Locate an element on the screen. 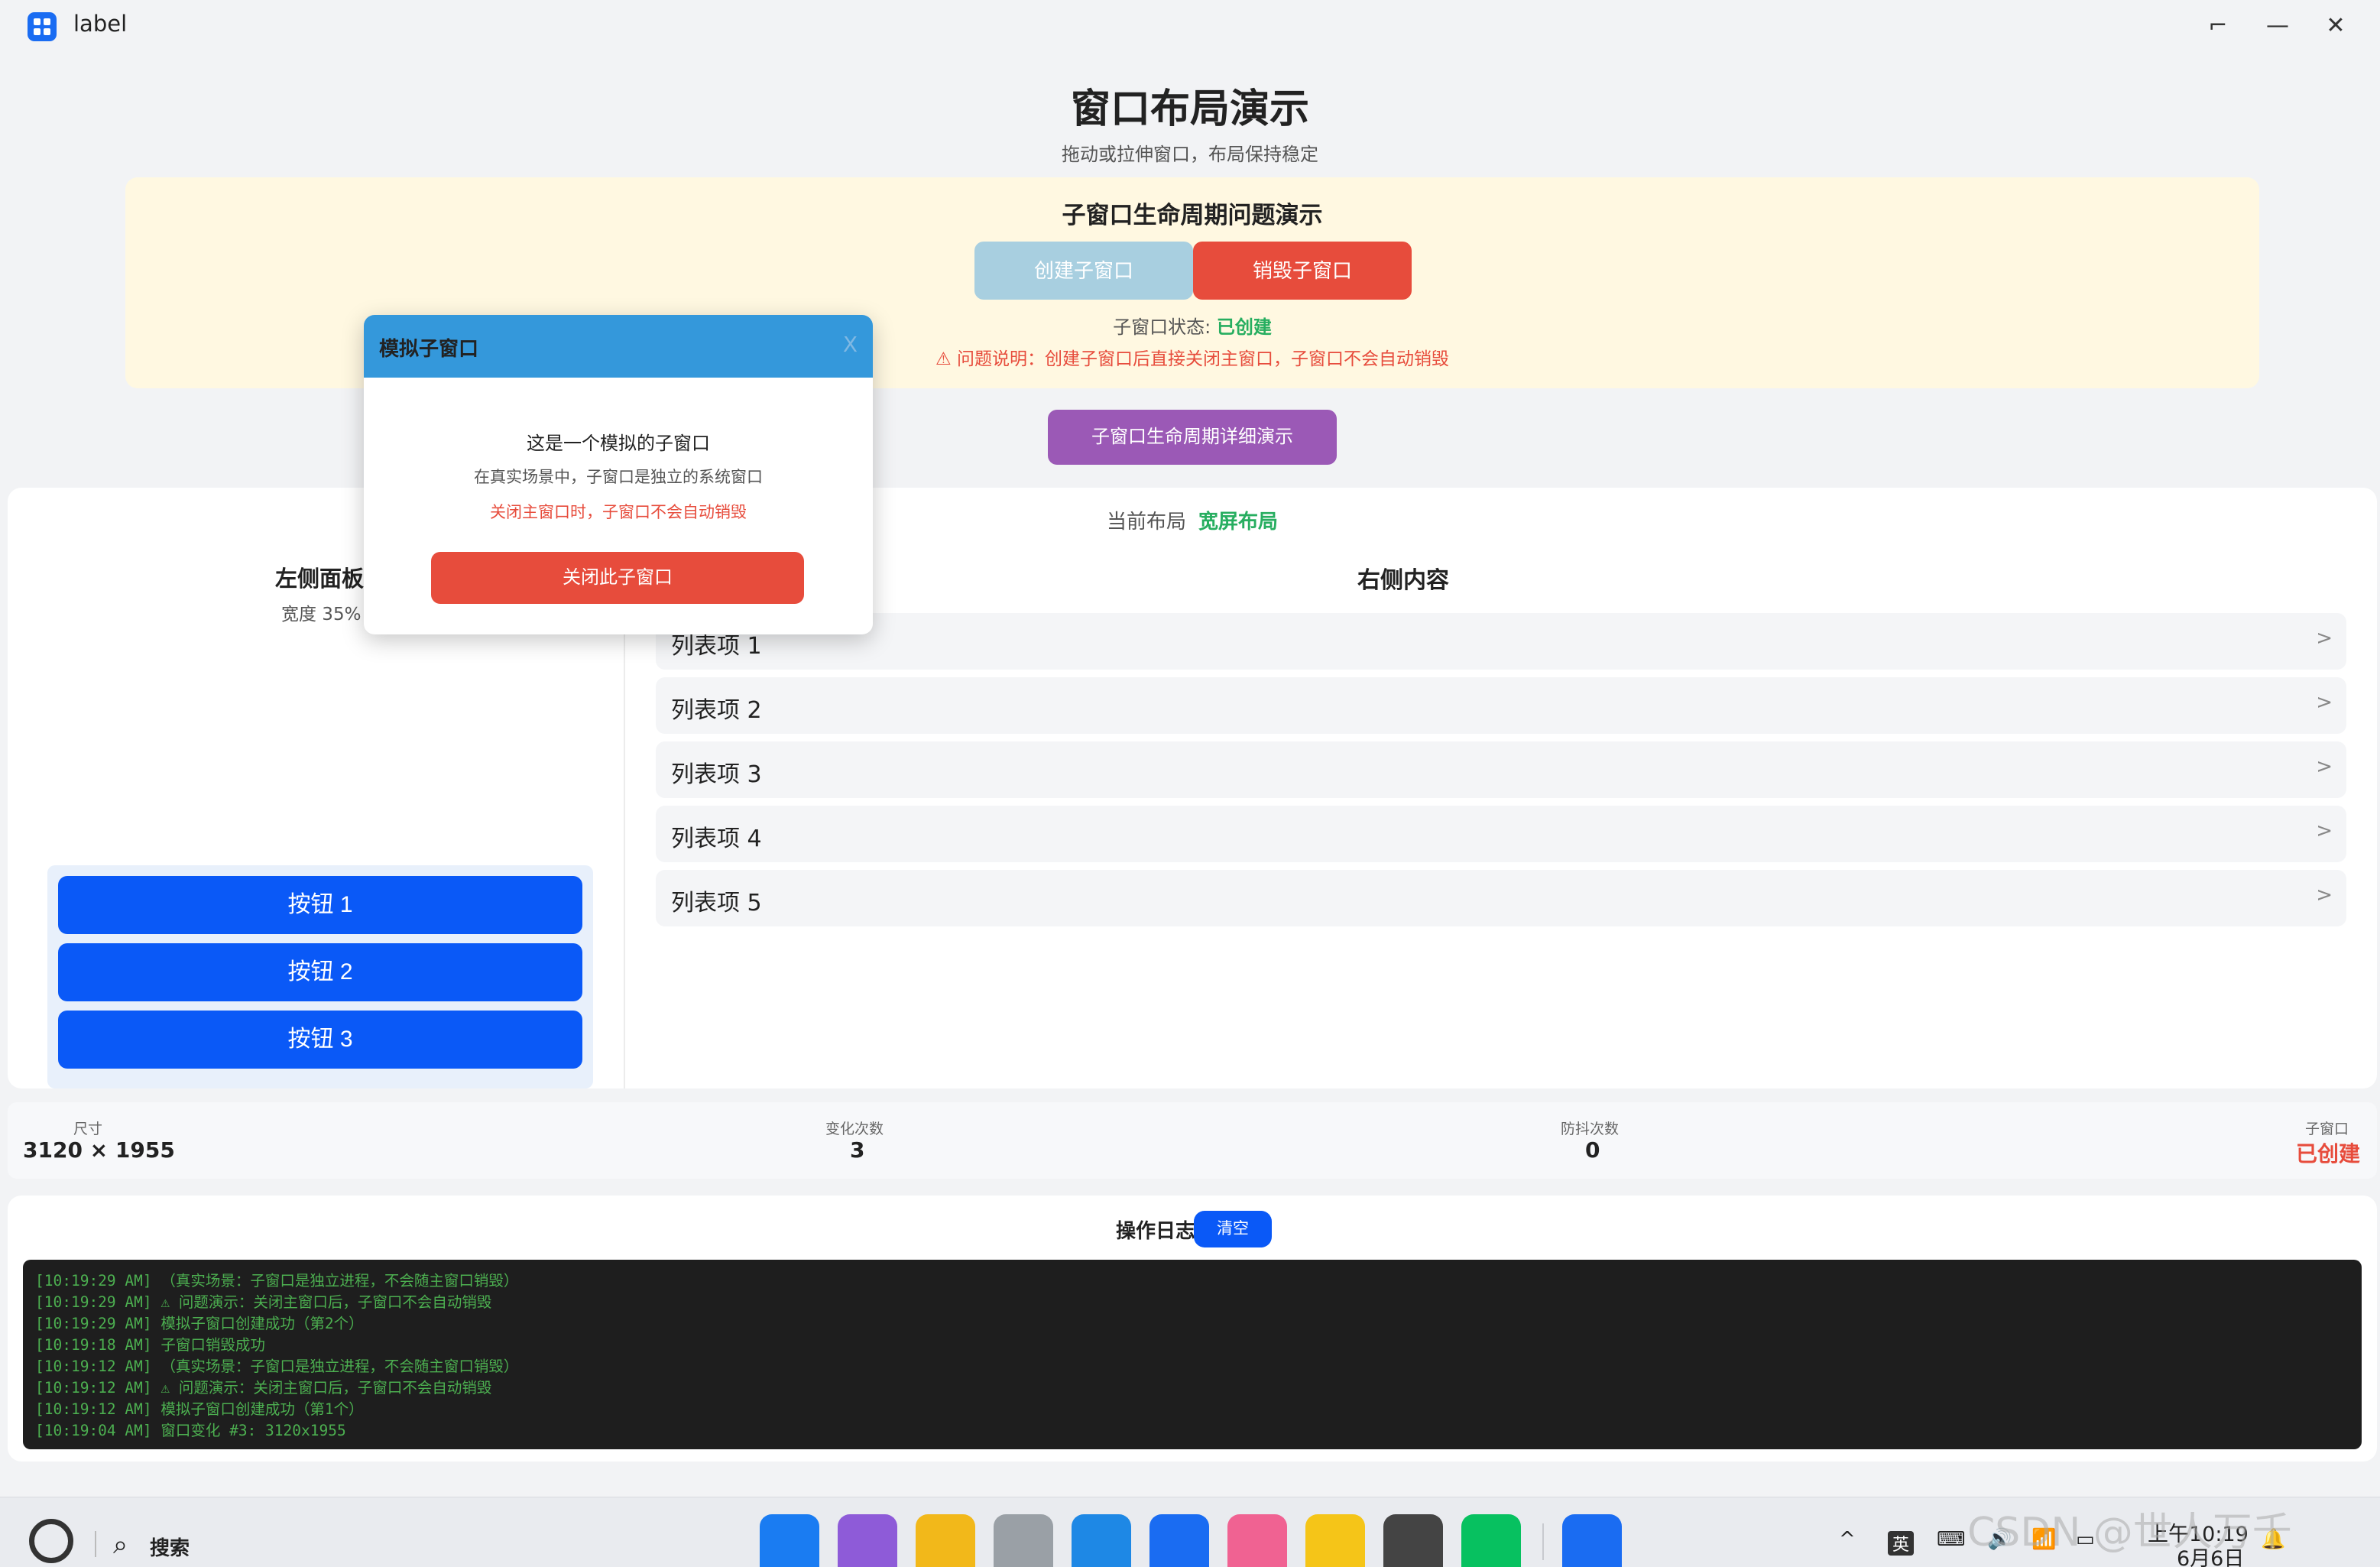 This screenshot has height=1567, width=2380. size-value: 3120 × 1955 is located at coordinates (99, 1150).